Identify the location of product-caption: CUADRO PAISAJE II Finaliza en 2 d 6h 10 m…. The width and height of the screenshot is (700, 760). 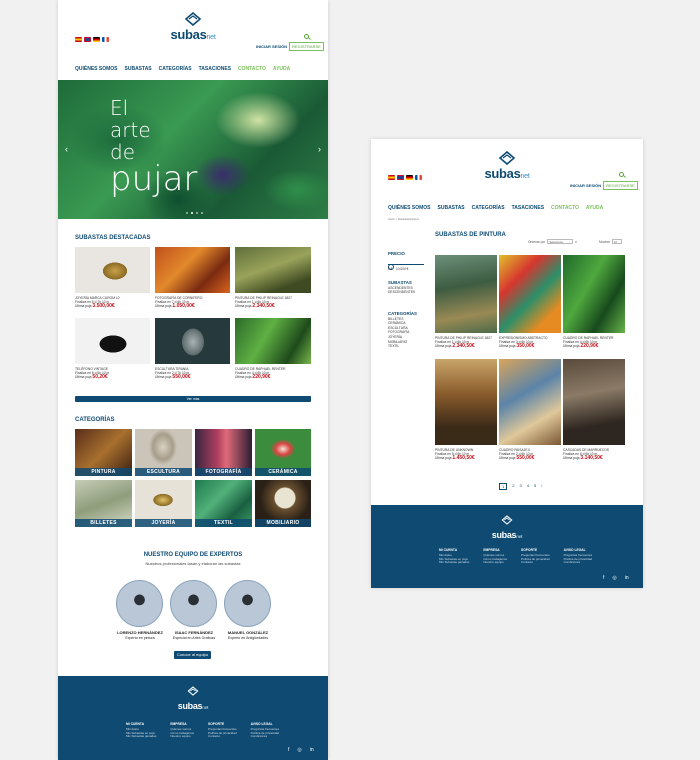
(517, 455).